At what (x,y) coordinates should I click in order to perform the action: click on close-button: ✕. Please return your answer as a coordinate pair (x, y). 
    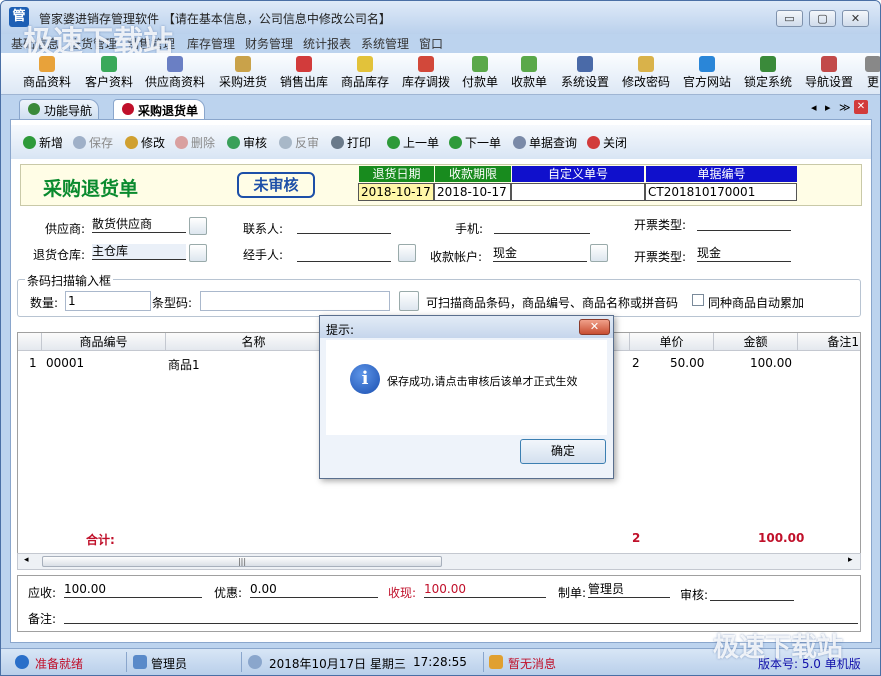
    Looking at the image, I should click on (855, 18).